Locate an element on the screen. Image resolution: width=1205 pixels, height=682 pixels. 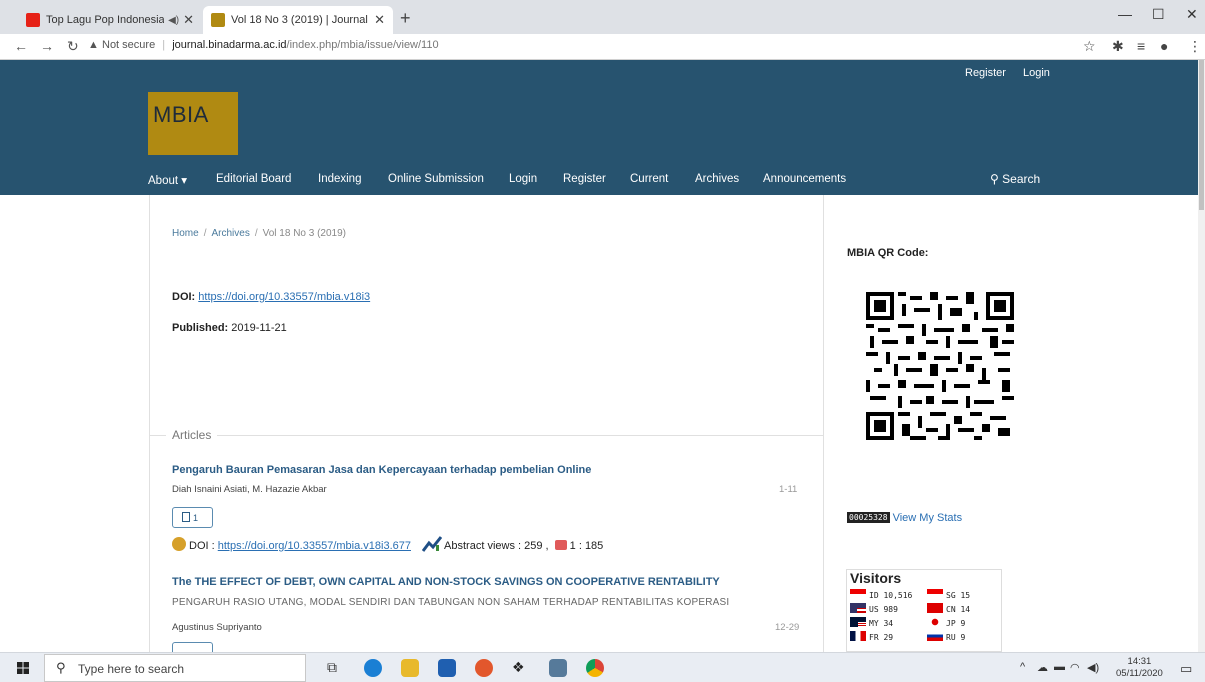
nav-about: About ▾ is located at coordinates (167, 180).